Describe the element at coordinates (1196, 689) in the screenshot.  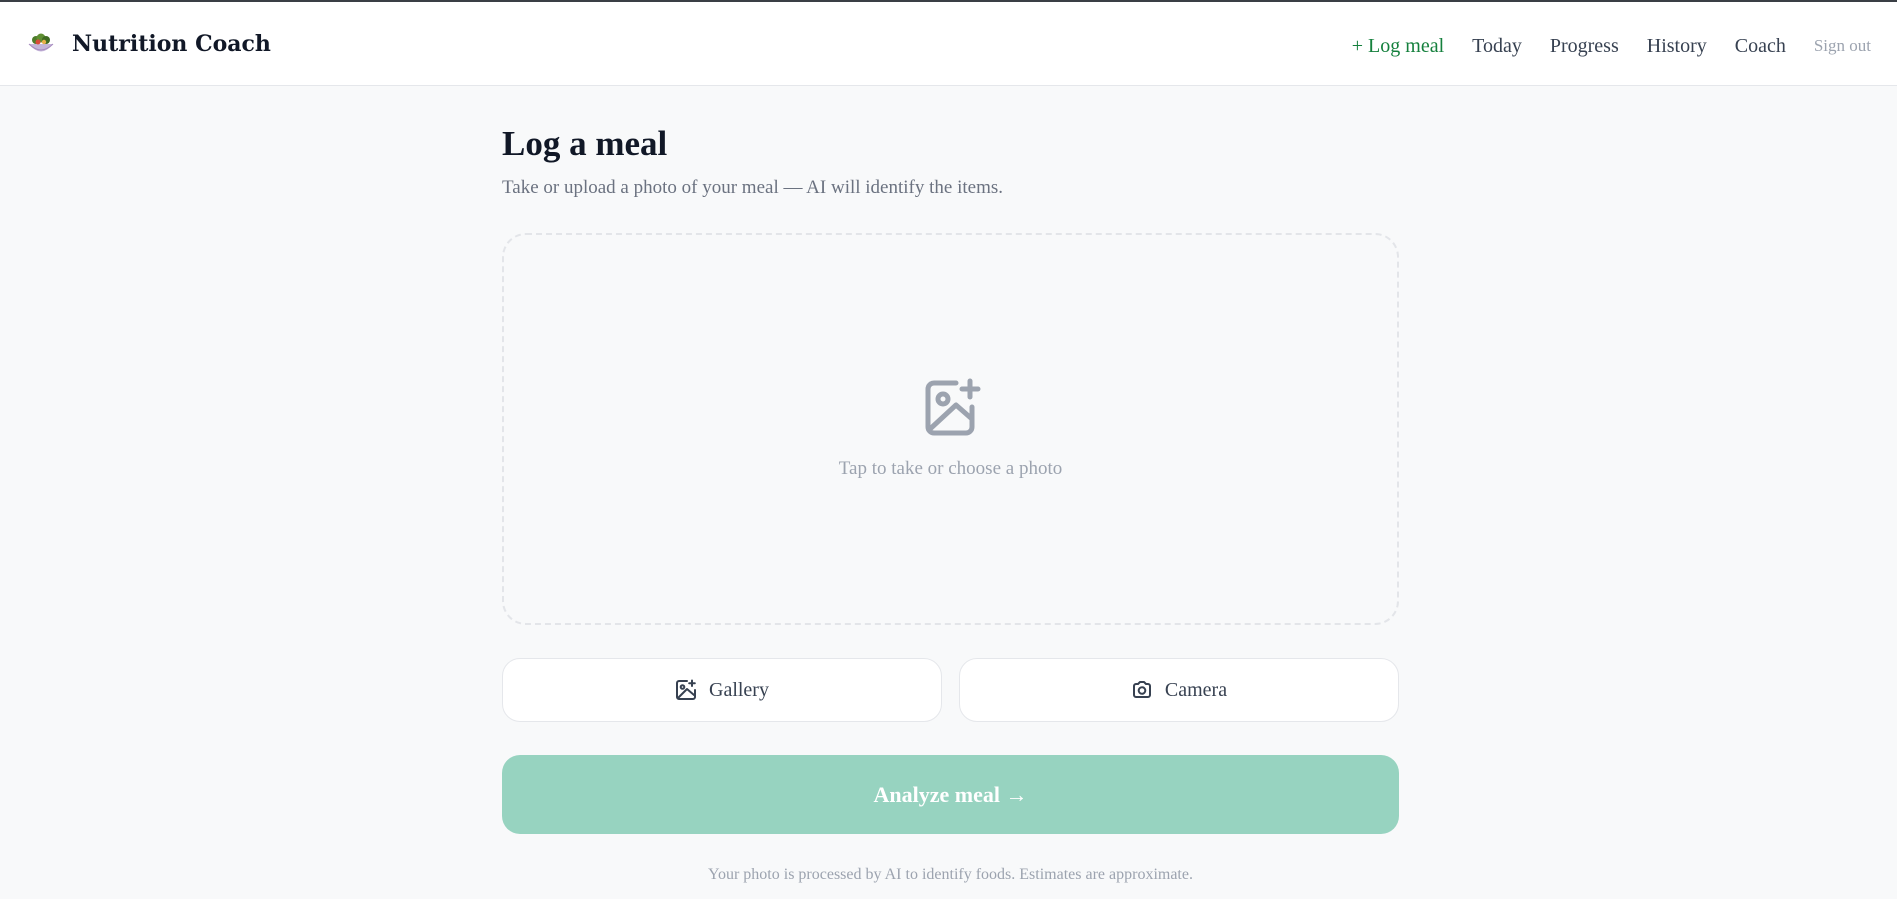
I see `camera-label: Camera` at that location.